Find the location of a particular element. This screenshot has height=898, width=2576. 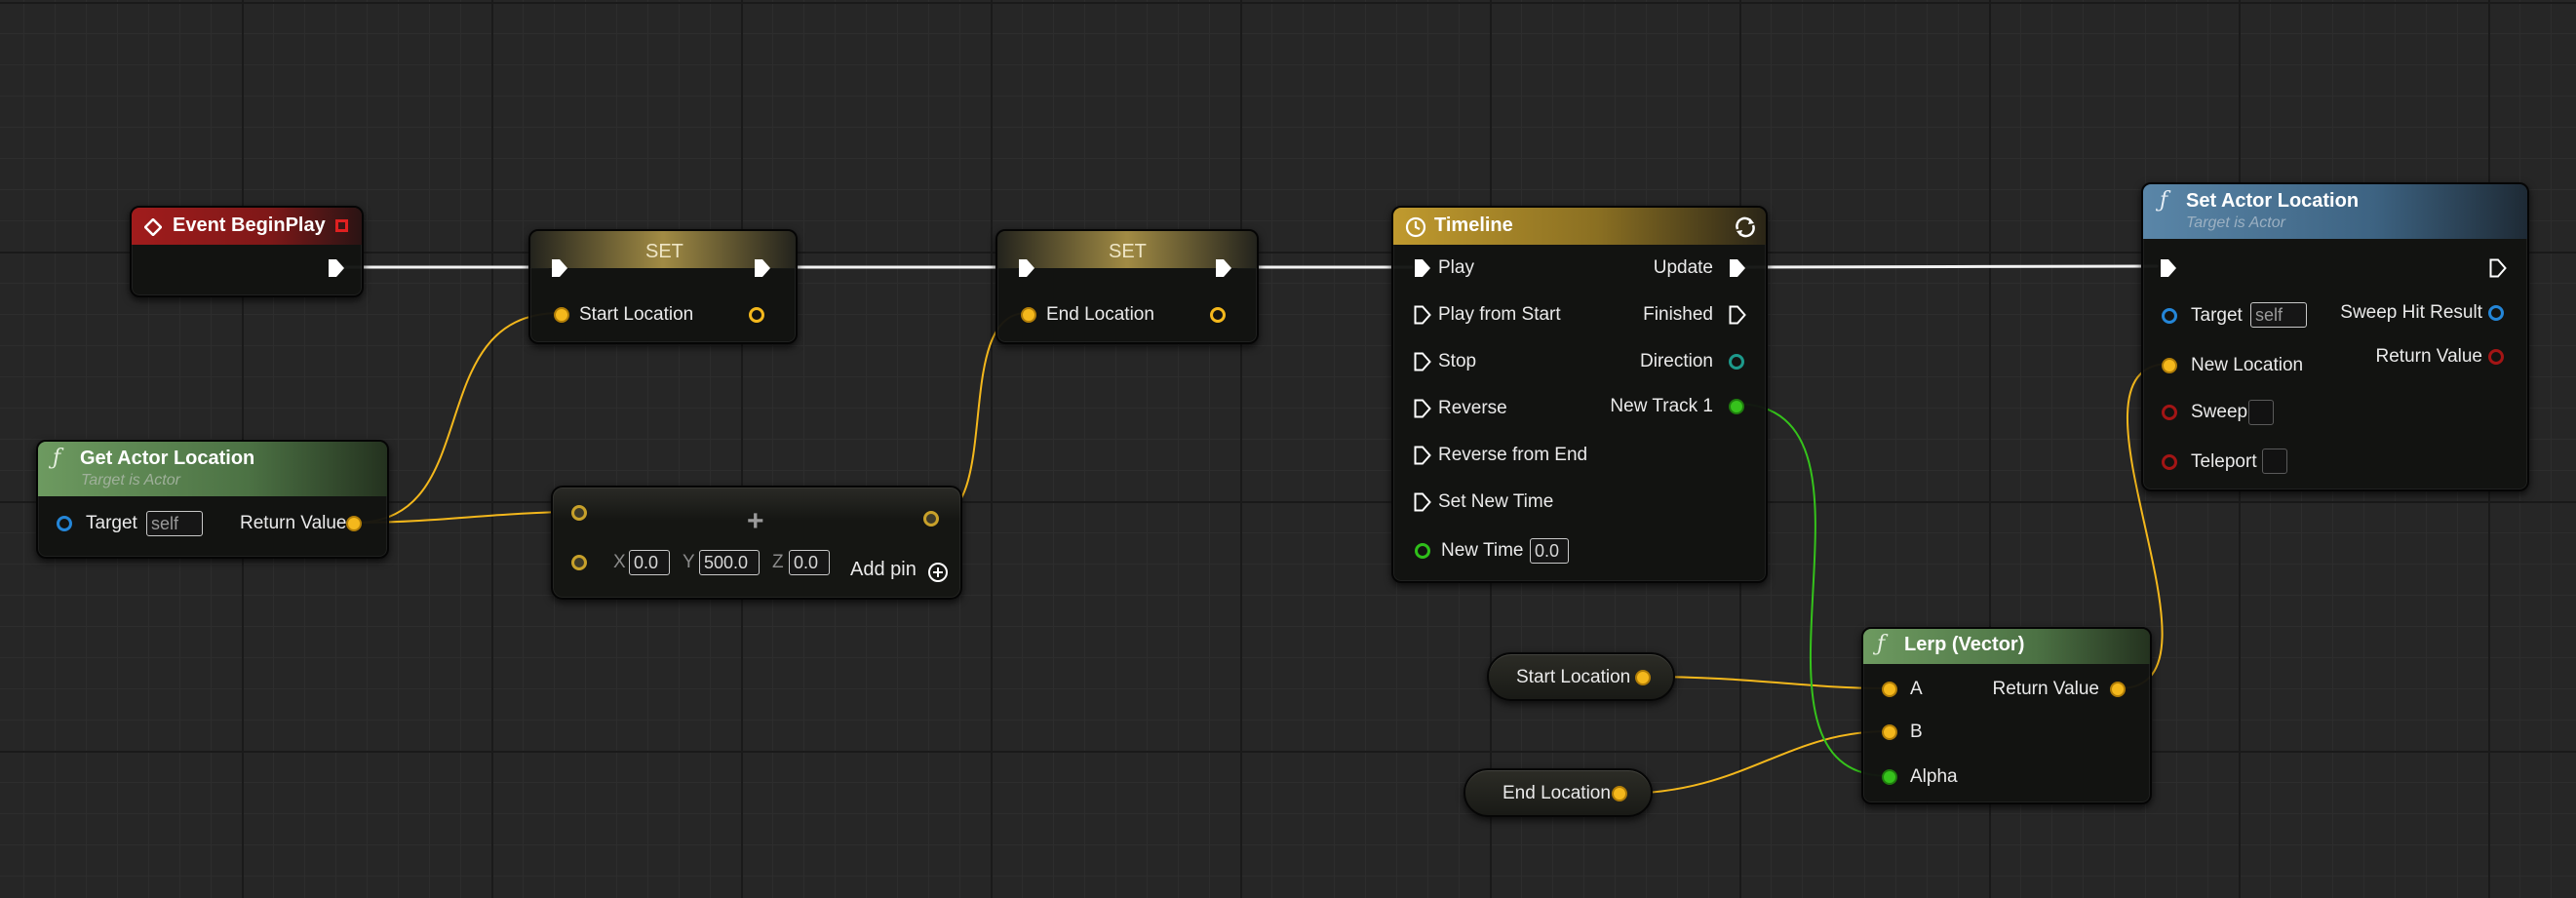

node-title: Event BeginPlay is located at coordinates (249, 225).